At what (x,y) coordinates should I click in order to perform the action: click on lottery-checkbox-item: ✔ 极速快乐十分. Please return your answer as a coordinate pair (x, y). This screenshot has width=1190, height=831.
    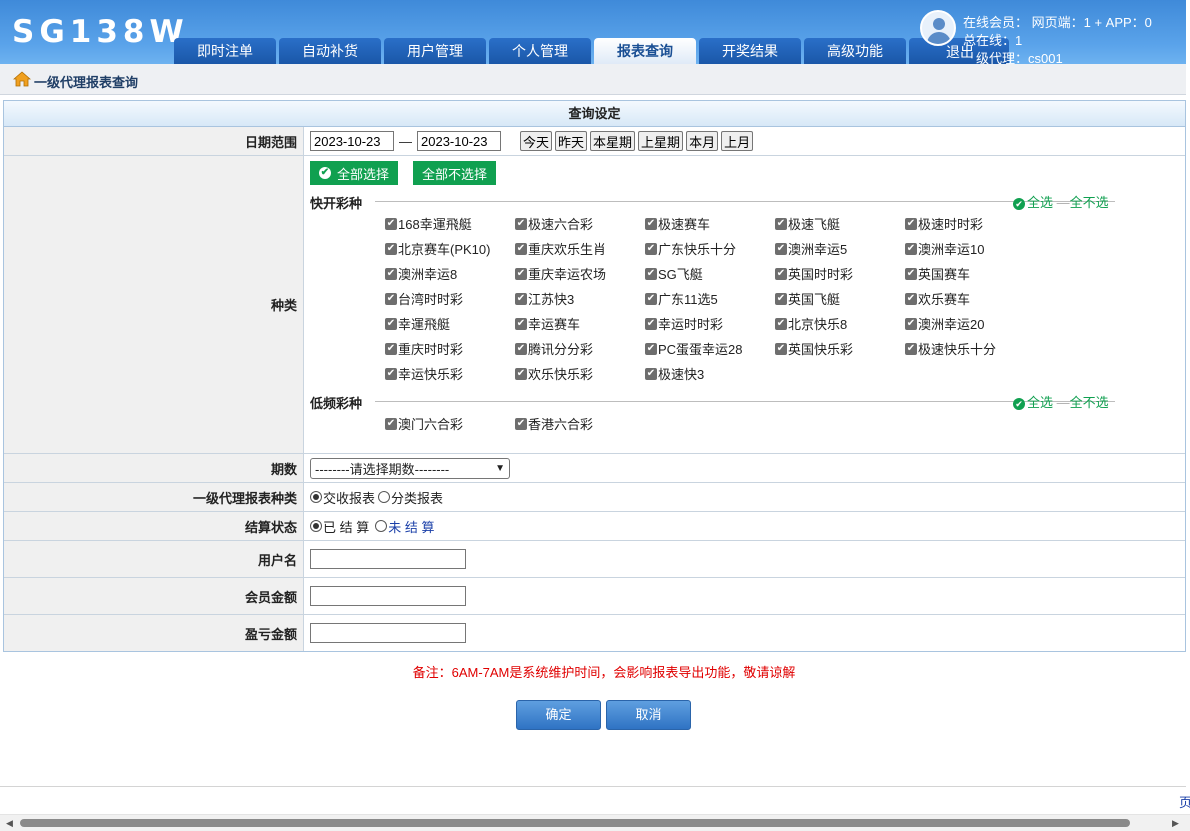
    Looking at the image, I should click on (970, 348).